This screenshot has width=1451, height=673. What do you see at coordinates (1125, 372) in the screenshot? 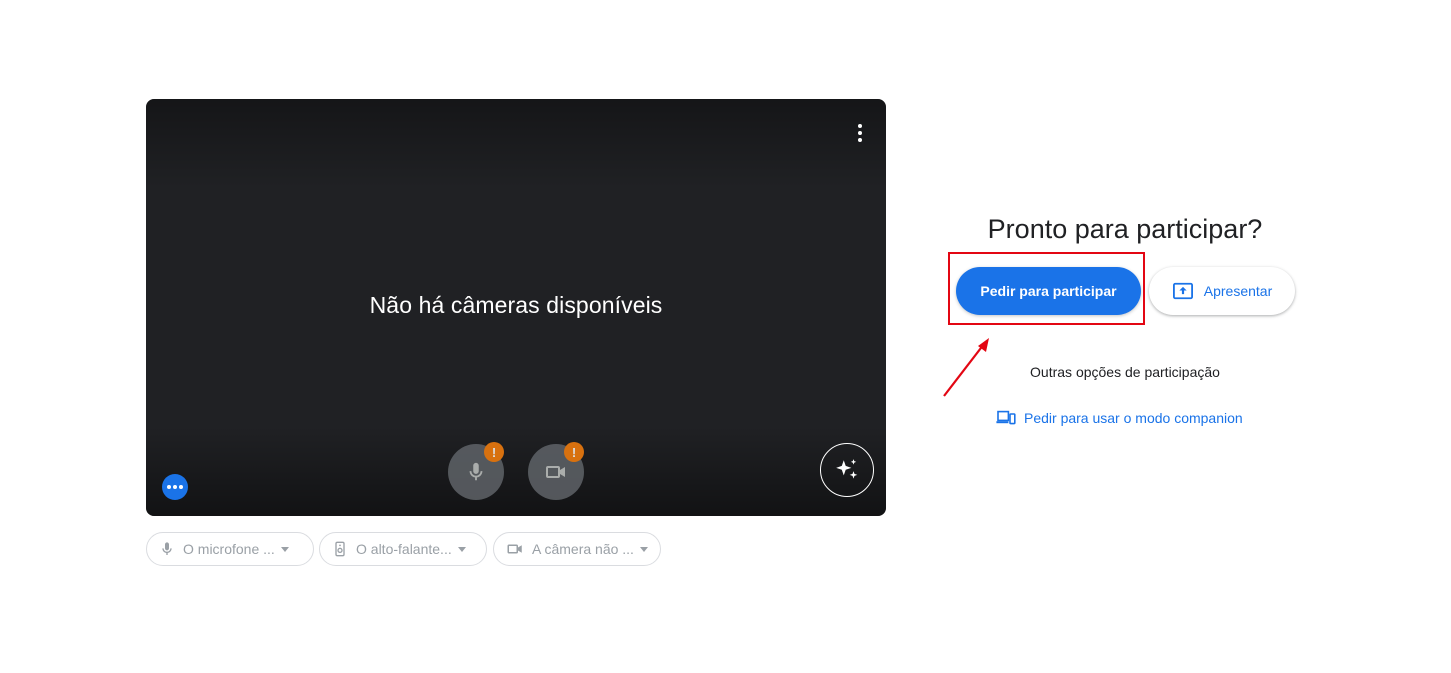
I see `other-join-options-label: Outras opções de participação` at bounding box center [1125, 372].